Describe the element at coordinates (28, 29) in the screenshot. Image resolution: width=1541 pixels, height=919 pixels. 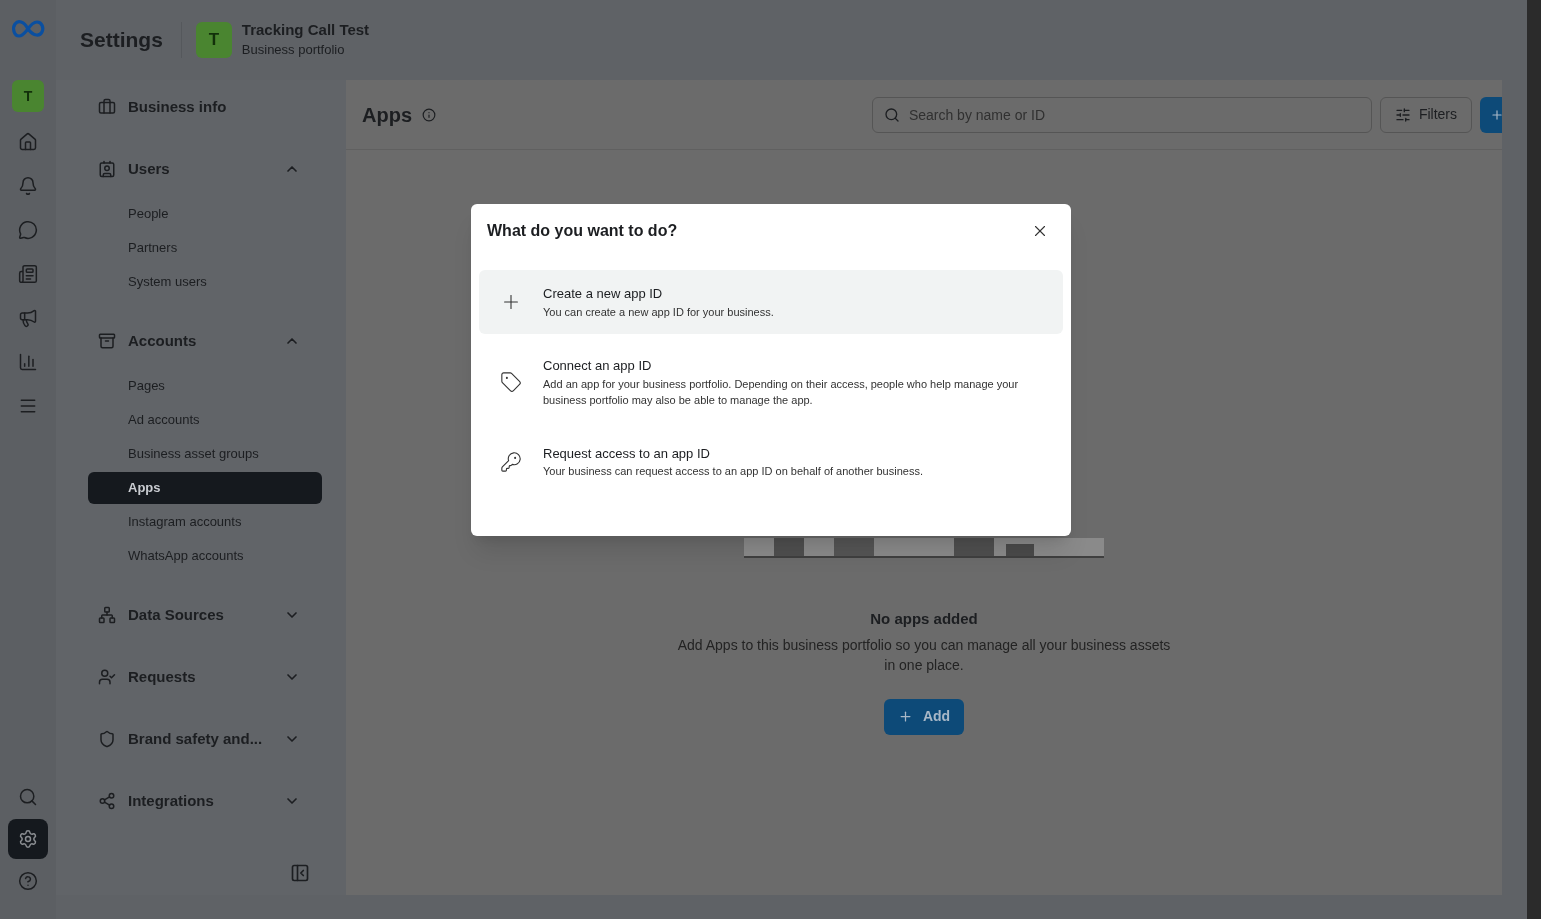
I see `infinity-logo-icon` at that location.